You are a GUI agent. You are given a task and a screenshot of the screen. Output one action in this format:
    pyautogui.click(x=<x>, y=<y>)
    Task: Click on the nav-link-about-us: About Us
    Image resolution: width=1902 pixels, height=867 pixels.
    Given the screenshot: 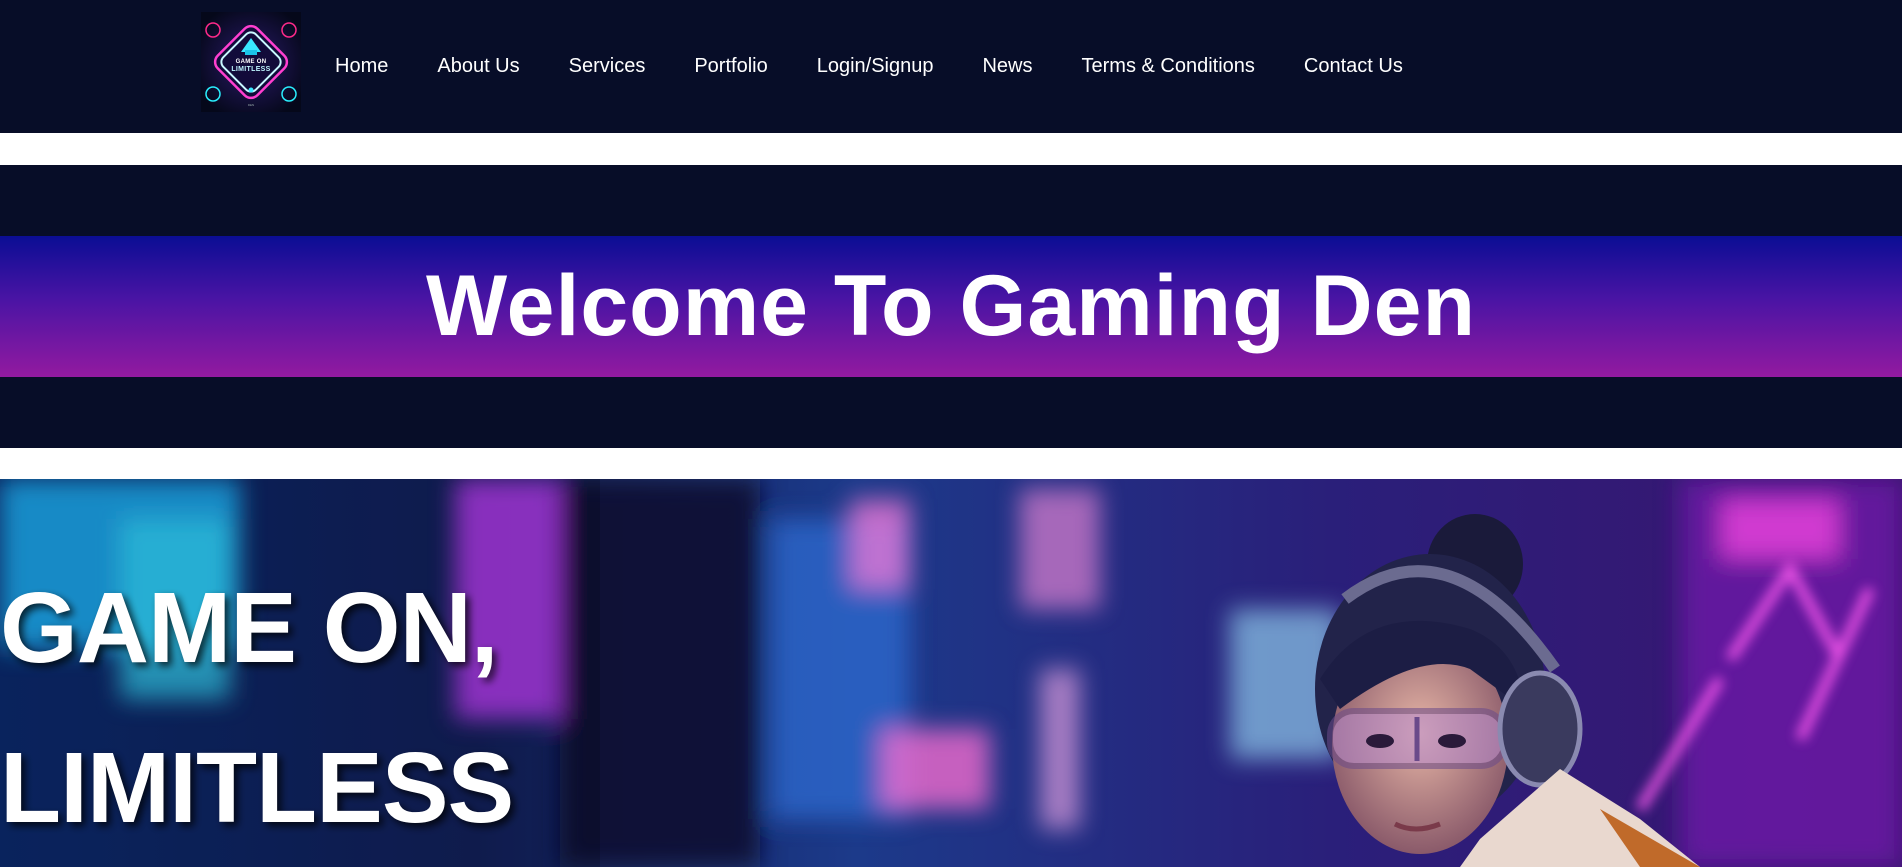 What is the action you would take?
    pyautogui.click(x=478, y=66)
    